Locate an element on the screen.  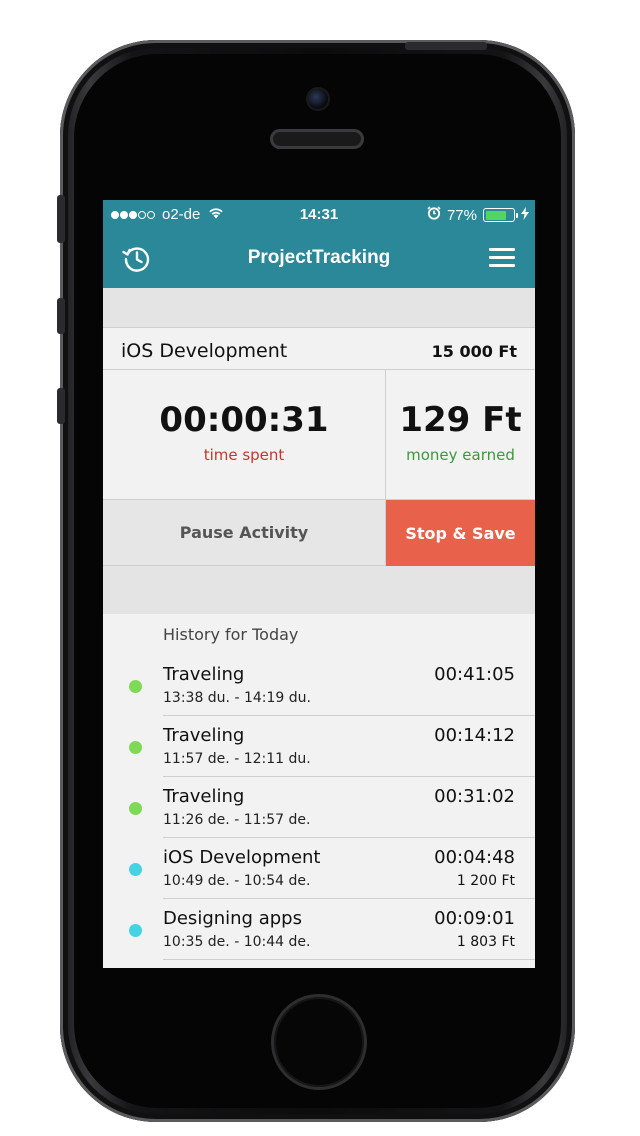
home-button is located at coordinates (319, 1042).